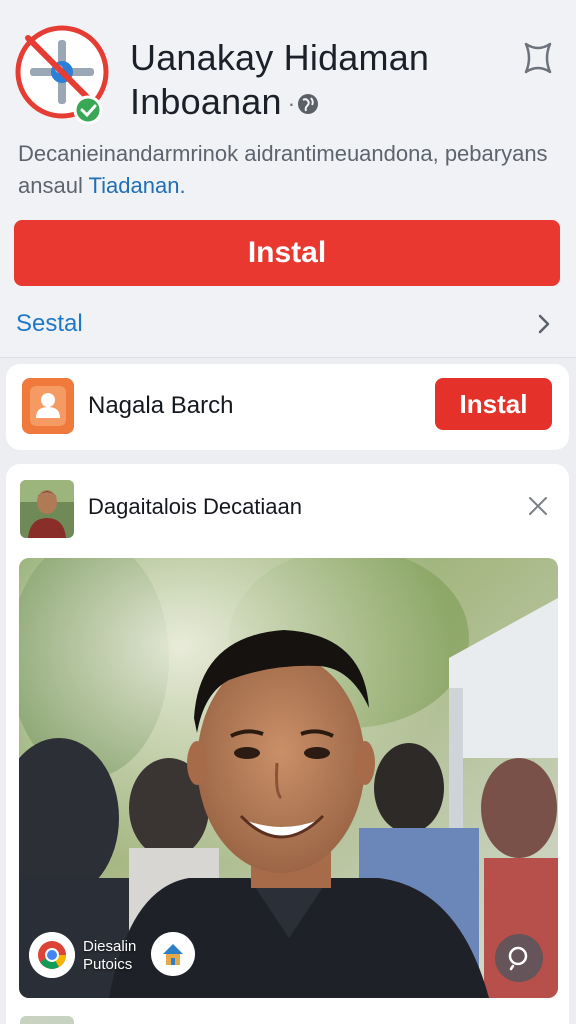 The image size is (576, 1024). What do you see at coordinates (62, 74) in the screenshot?
I see `blocked-app-logo-icon` at bounding box center [62, 74].